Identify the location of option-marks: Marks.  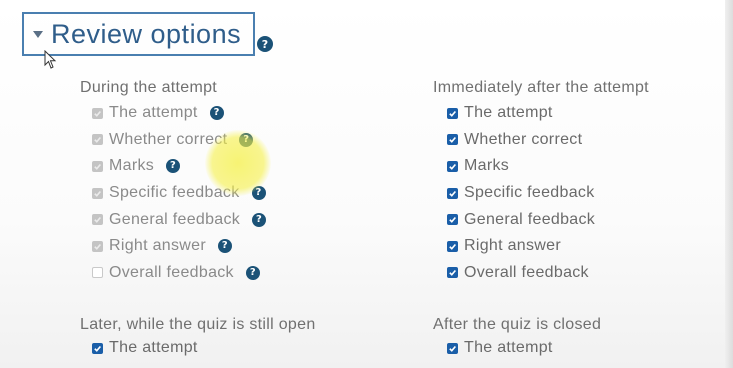
(548, 166).